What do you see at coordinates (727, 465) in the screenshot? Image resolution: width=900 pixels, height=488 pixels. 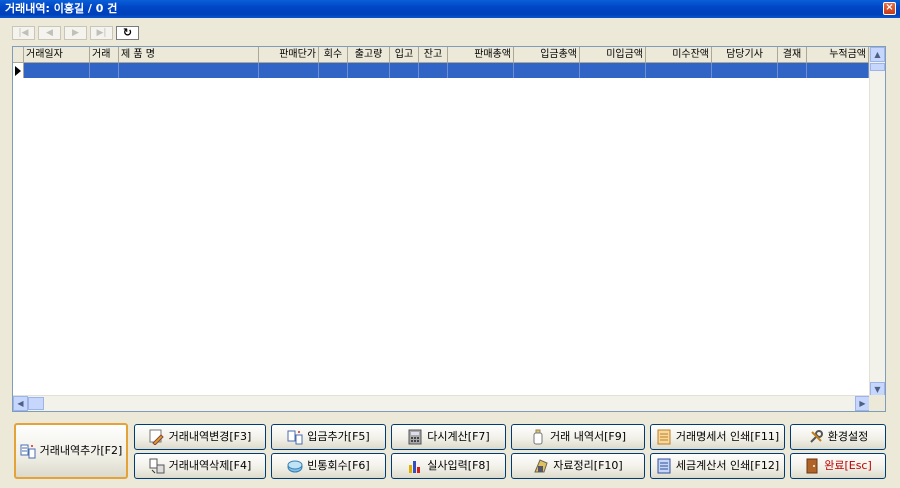 I see `print-tax-invoice-label: 세금계산서 인쇄[F12]` at bounding box center [727, 465].